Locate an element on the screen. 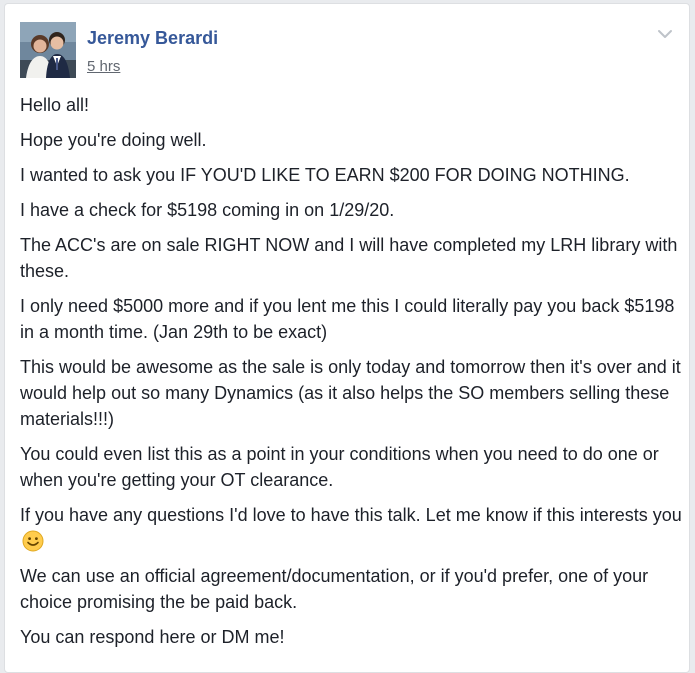  post-options-button is located at coordinates (665, 34).